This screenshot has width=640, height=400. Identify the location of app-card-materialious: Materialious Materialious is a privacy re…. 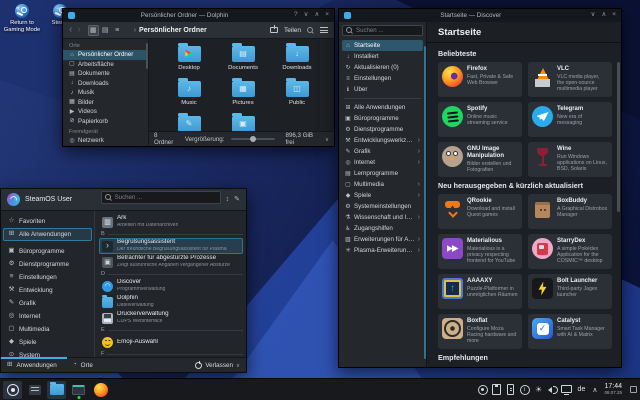
(480, 251).